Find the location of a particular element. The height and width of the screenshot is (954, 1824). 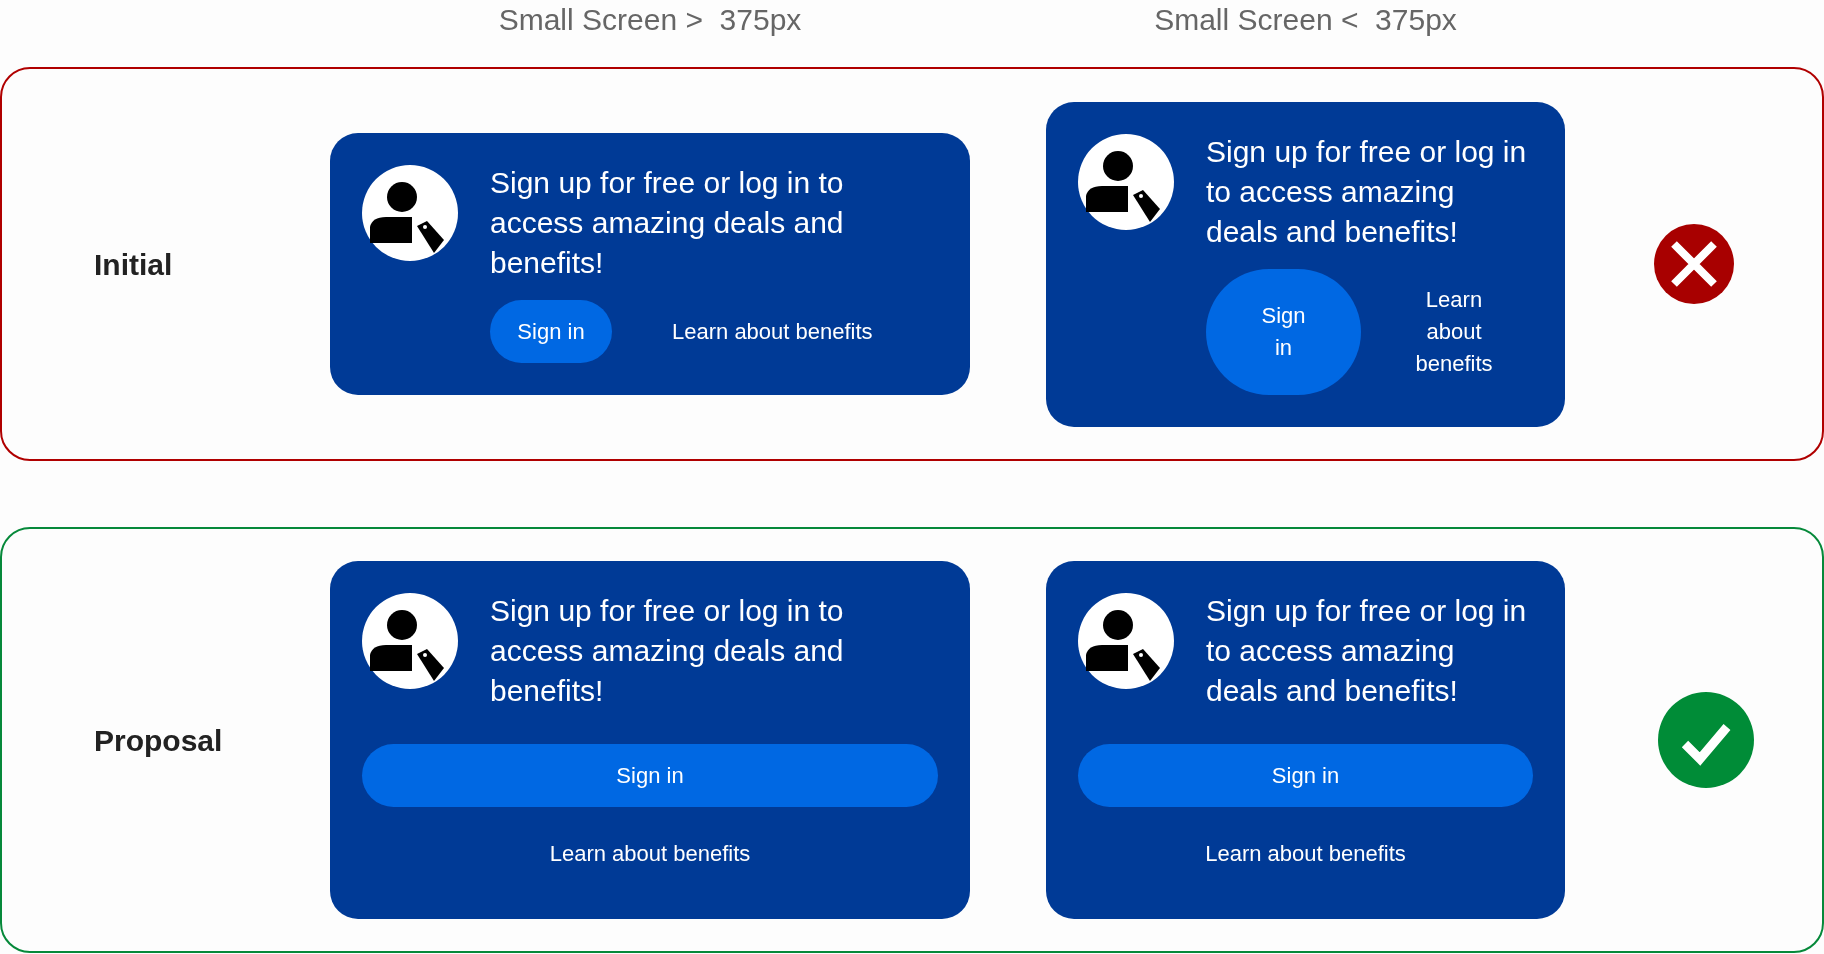

column-heading: Small Screen < 375px is located at coordinates (1305, 20).